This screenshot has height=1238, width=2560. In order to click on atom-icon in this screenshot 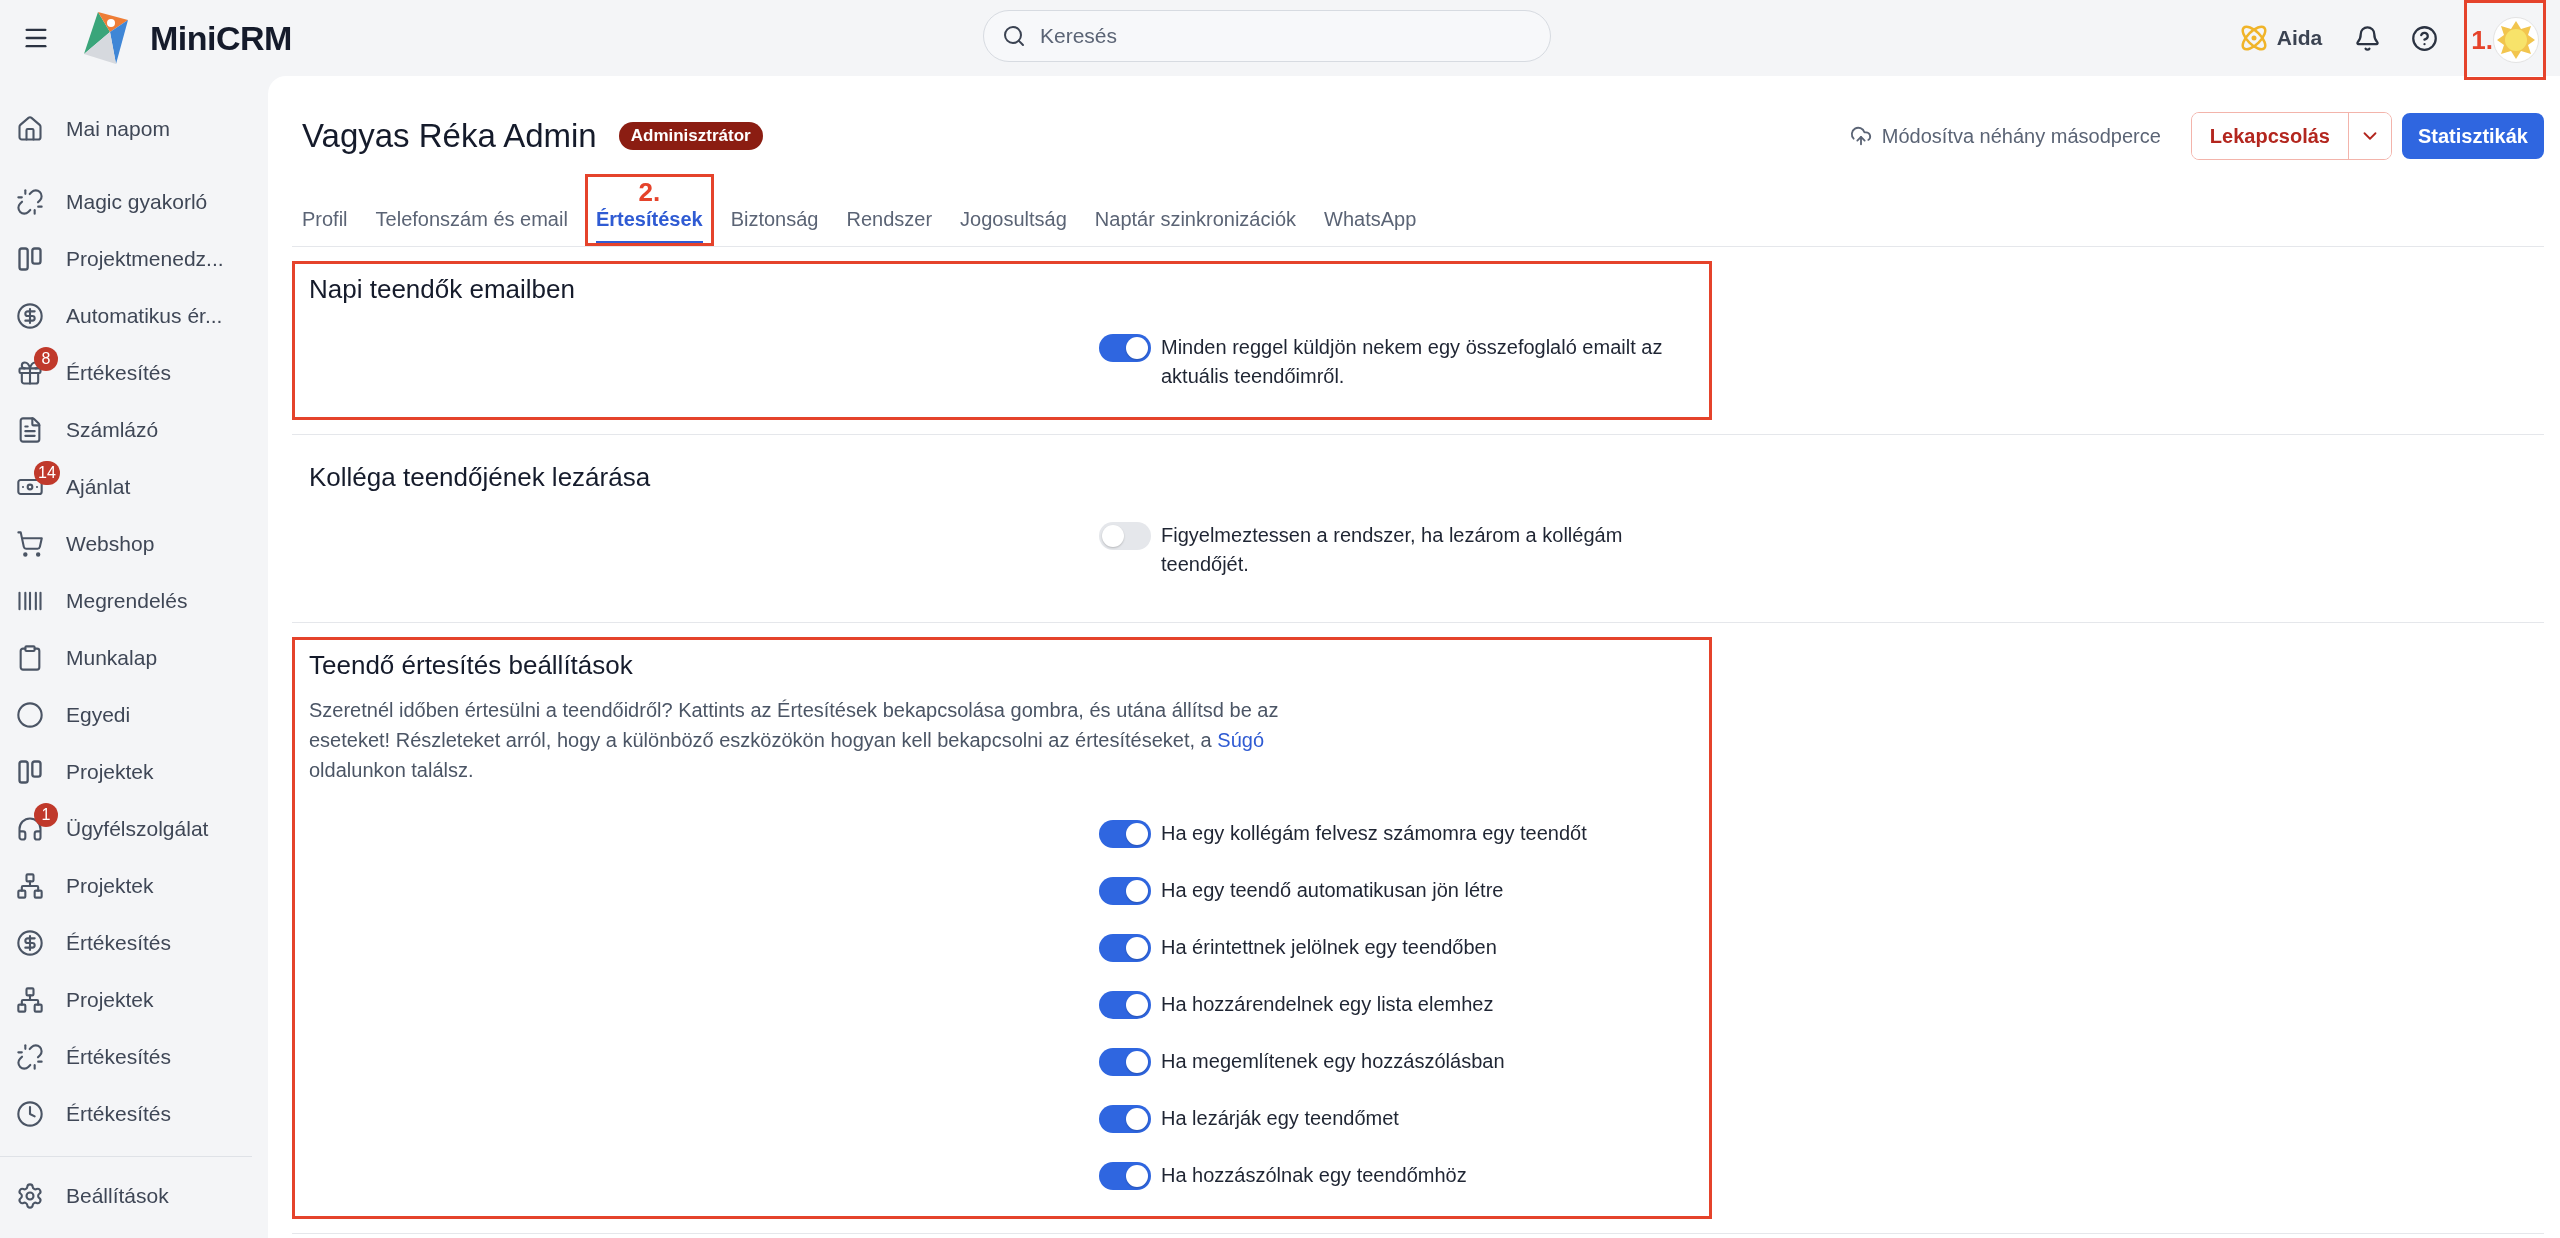, I will do `click(2253, 38)`.